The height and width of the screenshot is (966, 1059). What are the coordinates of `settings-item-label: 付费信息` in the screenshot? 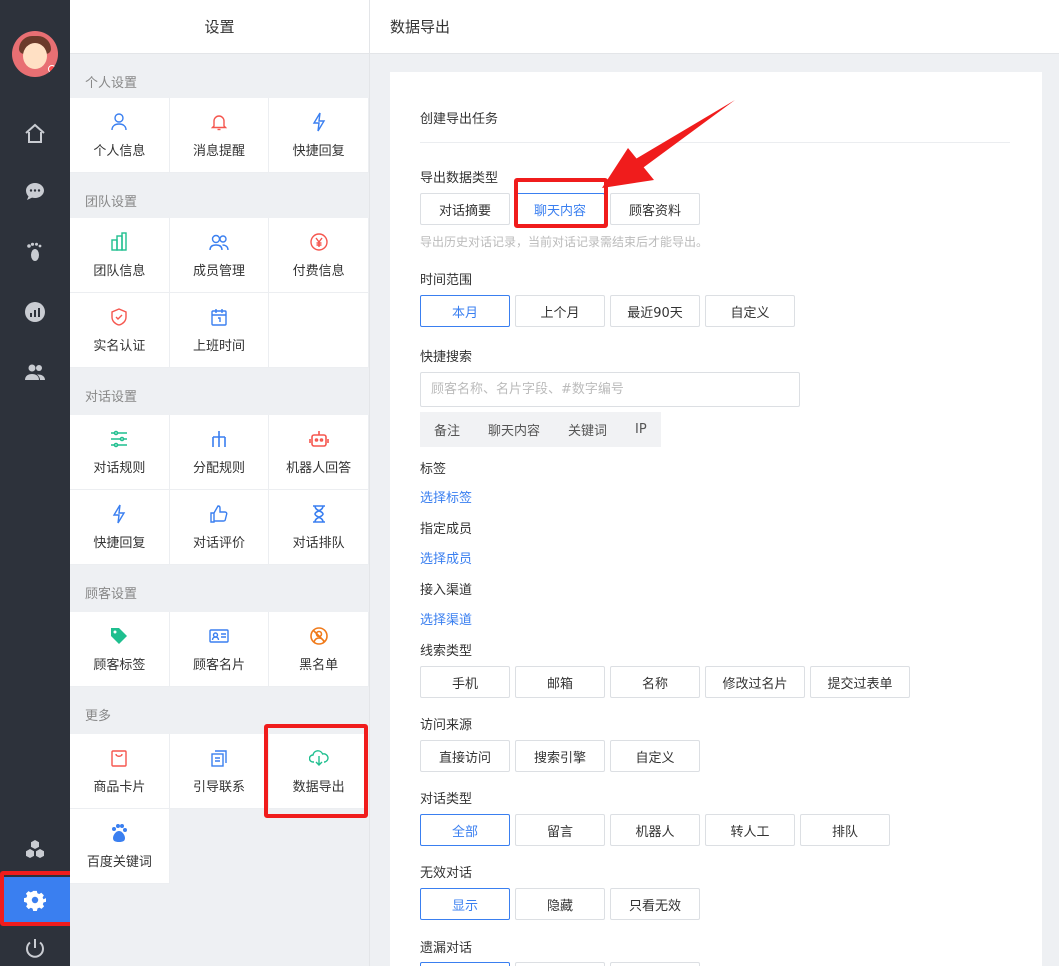 It's located at (318, 271).